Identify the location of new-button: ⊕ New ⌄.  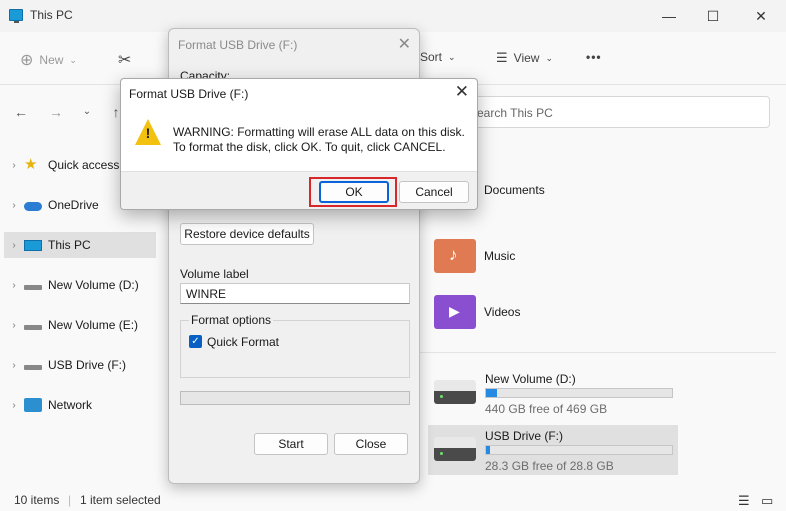
(48, 60).